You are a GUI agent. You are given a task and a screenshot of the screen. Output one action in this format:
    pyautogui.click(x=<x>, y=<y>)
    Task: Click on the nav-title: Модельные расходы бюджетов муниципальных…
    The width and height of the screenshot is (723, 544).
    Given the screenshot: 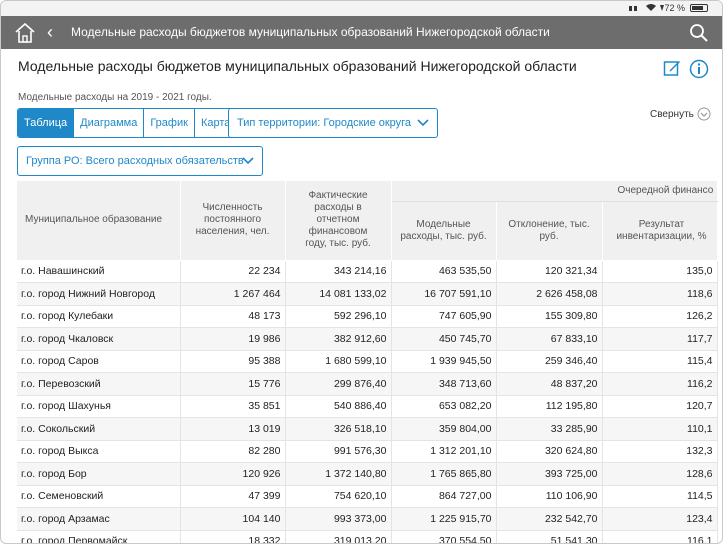 What is the action you would take?
    pyautogui.click(x=310, y=32)
    